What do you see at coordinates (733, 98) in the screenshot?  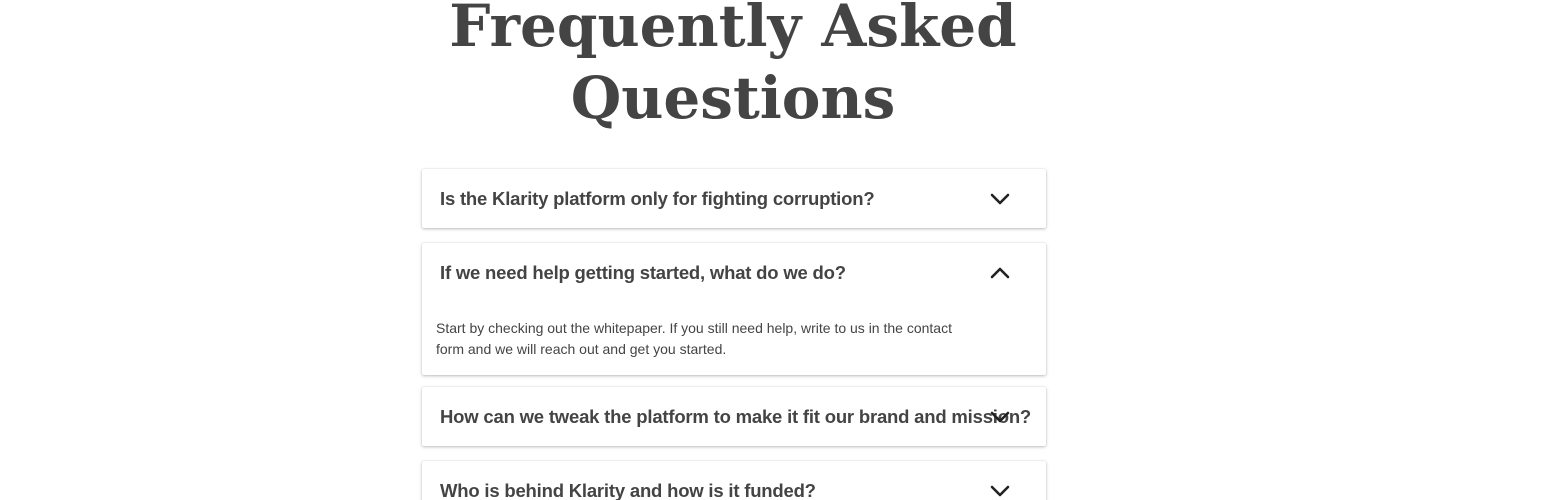 I see `page-title-line-2: Questions` at bounding box center [733, 98].